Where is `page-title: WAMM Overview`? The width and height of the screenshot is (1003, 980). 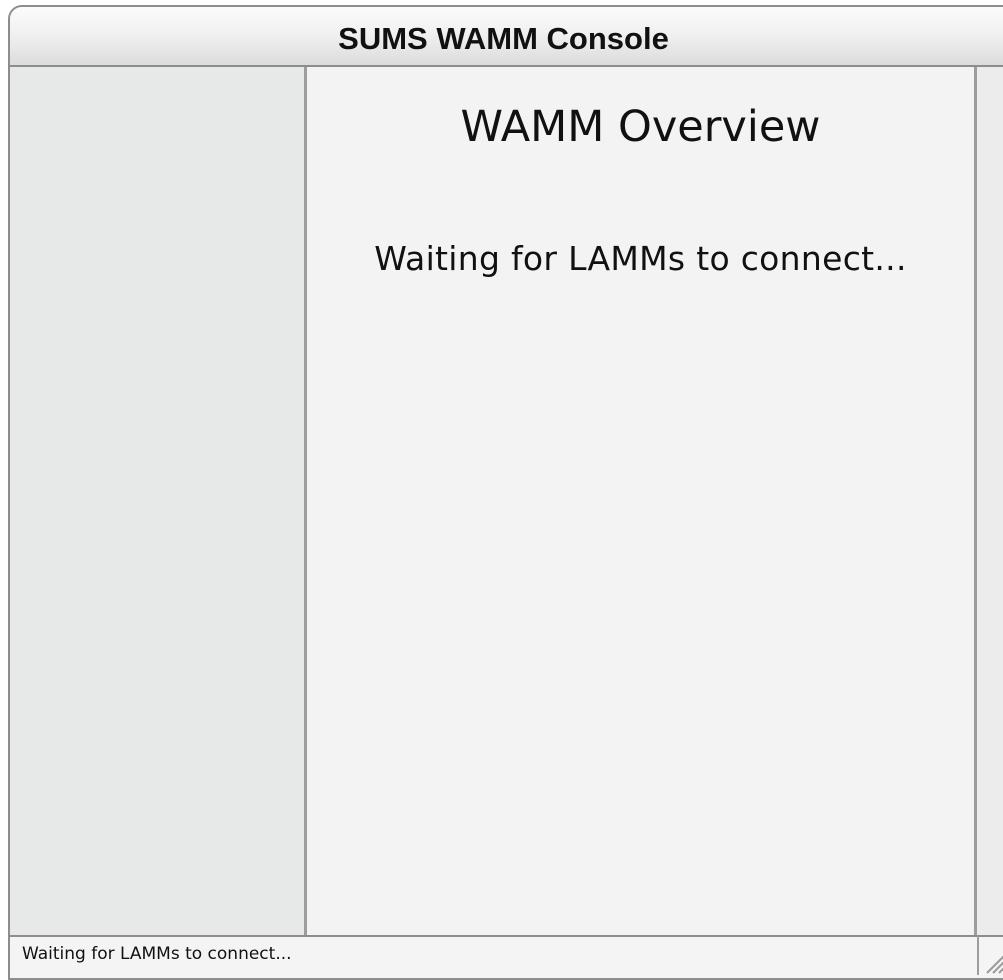 page-title: WAMM Overview is located at coordinates (640, 127).